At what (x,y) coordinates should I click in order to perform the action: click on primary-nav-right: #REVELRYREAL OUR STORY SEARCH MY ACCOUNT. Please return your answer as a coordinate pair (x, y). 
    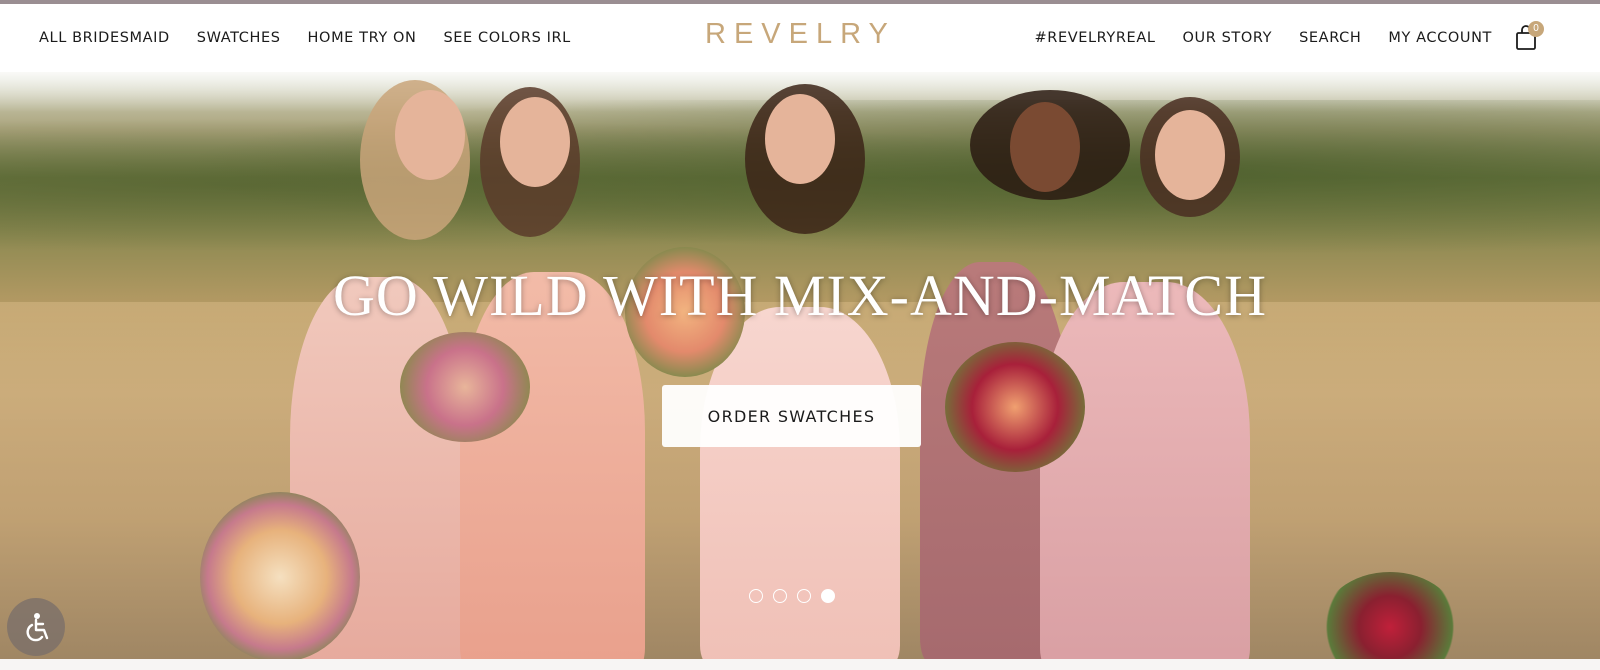
    Looking at the image, I should click on (1263, 38).